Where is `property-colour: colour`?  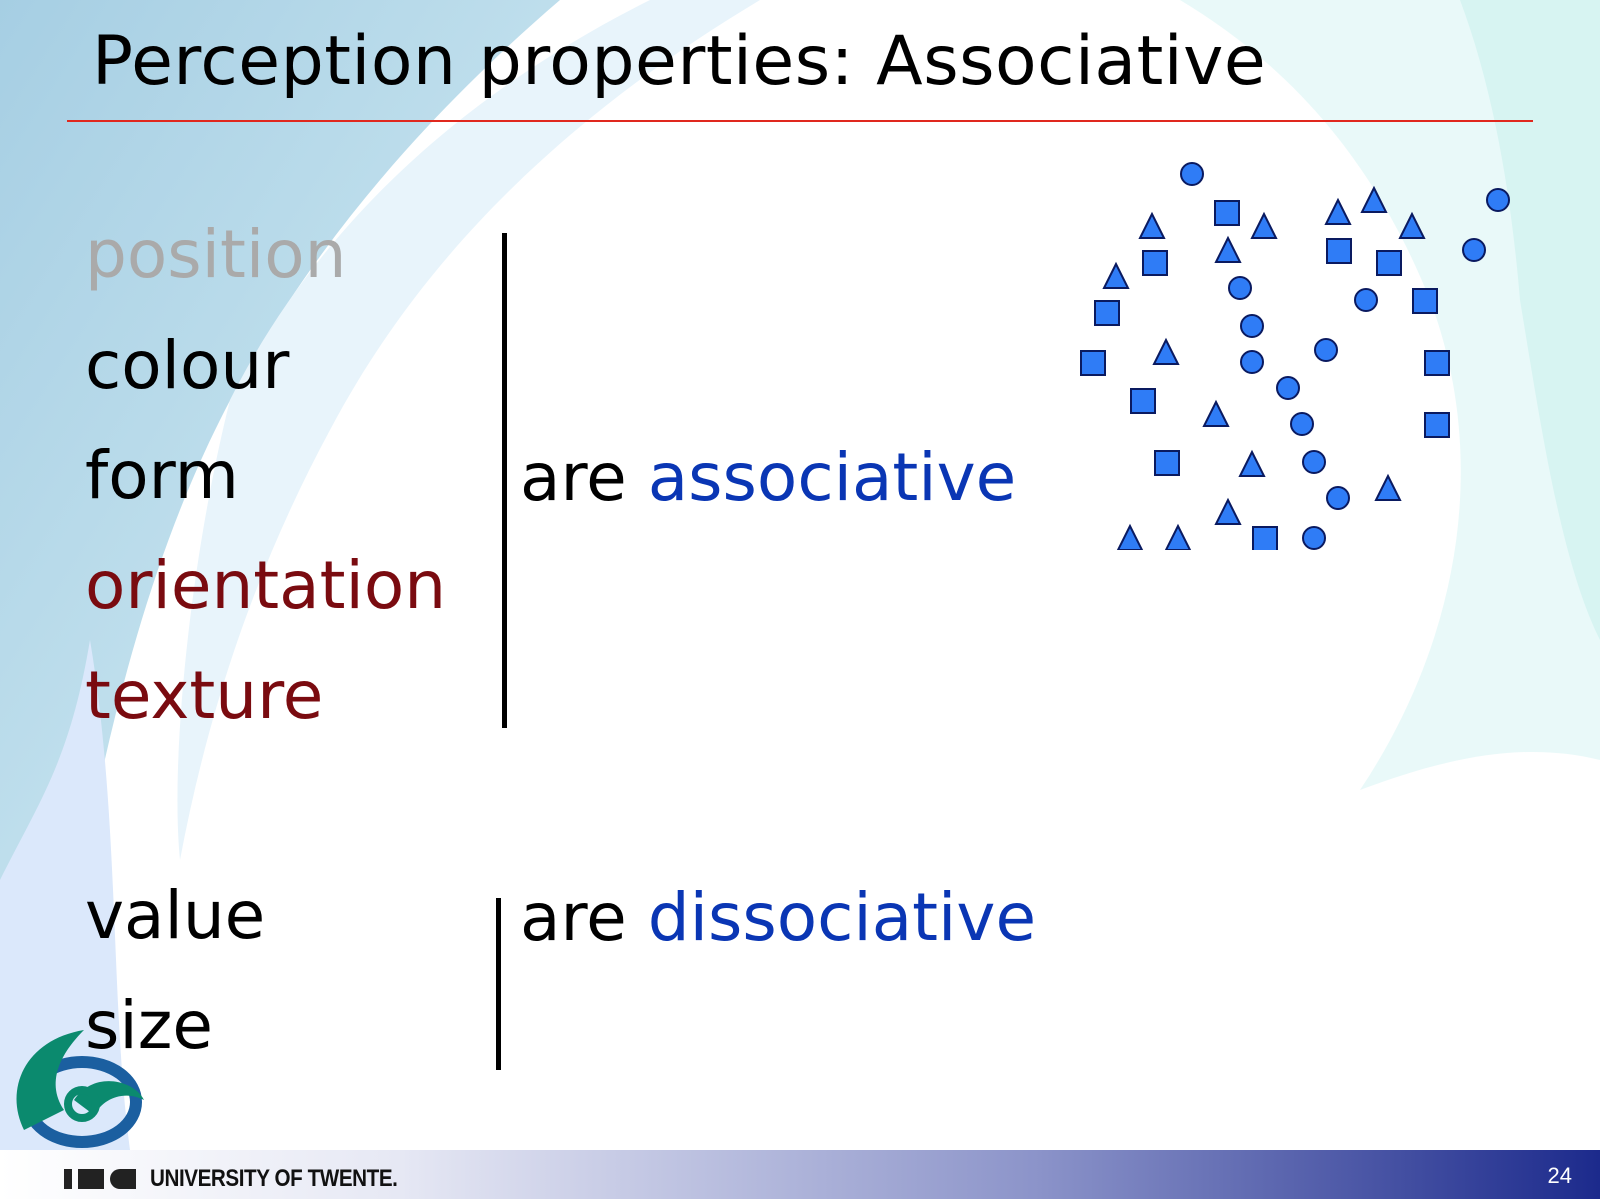 property-colour: colour is located at coordinates (187, 365).